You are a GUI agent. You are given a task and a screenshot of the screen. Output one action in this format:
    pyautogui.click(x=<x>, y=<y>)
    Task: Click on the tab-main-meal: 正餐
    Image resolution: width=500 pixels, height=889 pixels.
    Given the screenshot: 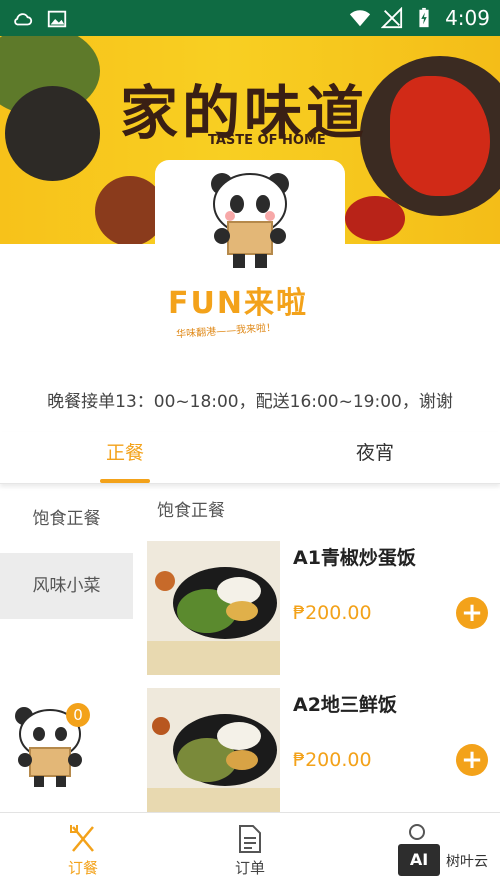 What is the action you would take?
    pyautogui.click(x=125, y=457)
    